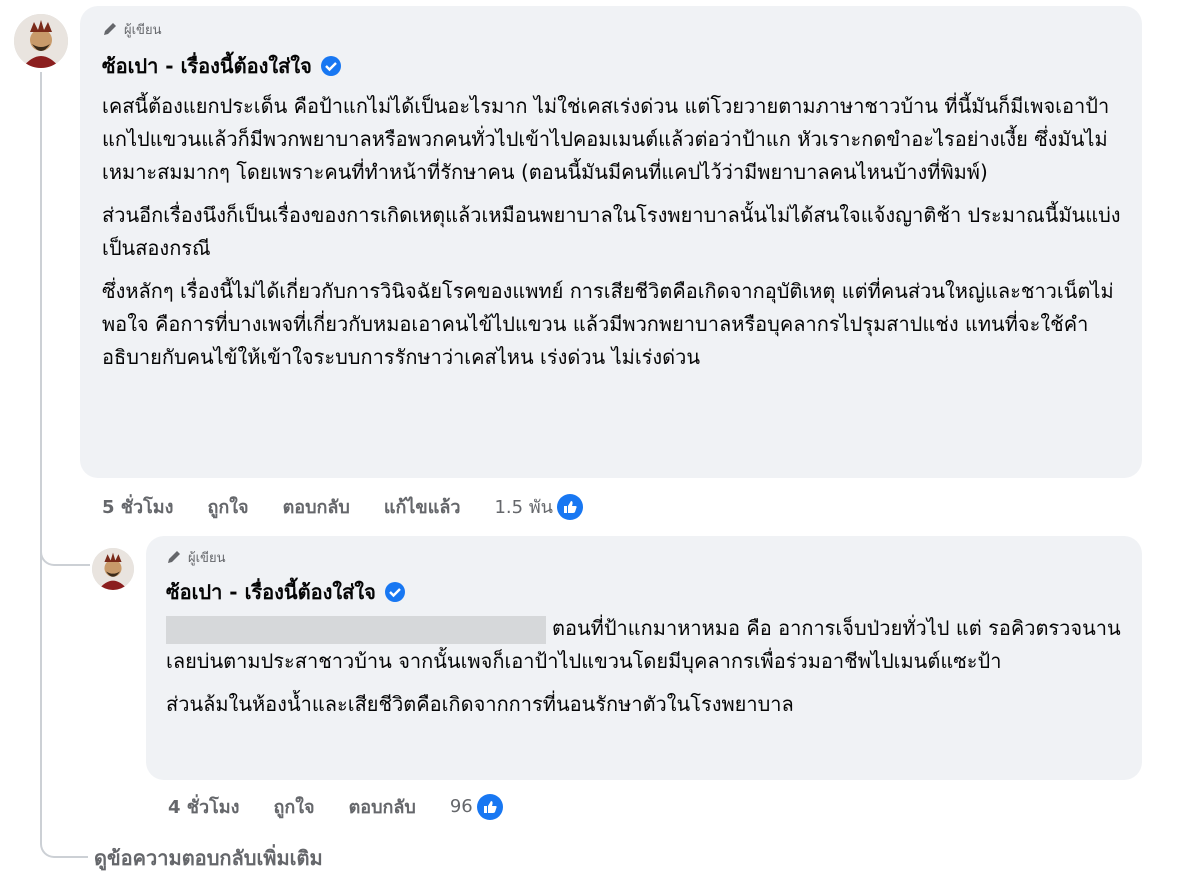 This screenshot has width=1200, height=874. I want to click on thread-line-main, so click(41, 457).